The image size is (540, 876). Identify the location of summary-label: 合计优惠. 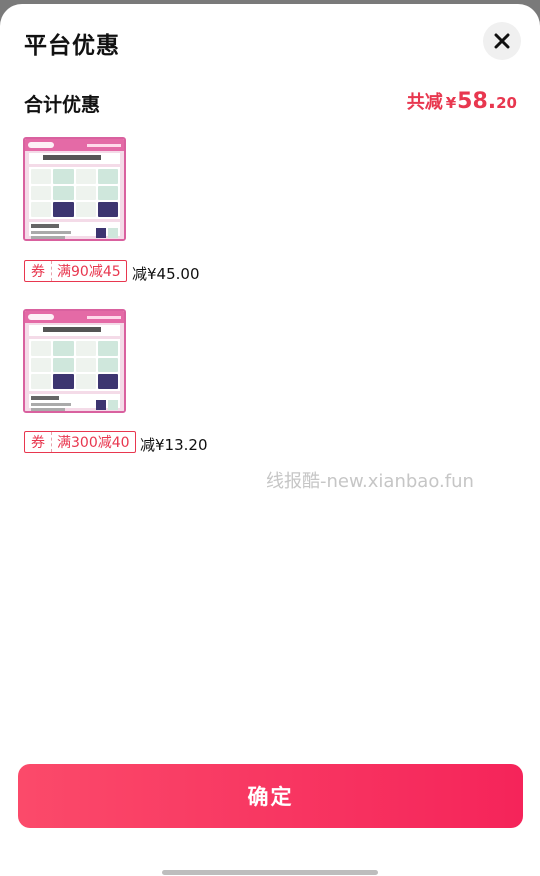
(62, 105).